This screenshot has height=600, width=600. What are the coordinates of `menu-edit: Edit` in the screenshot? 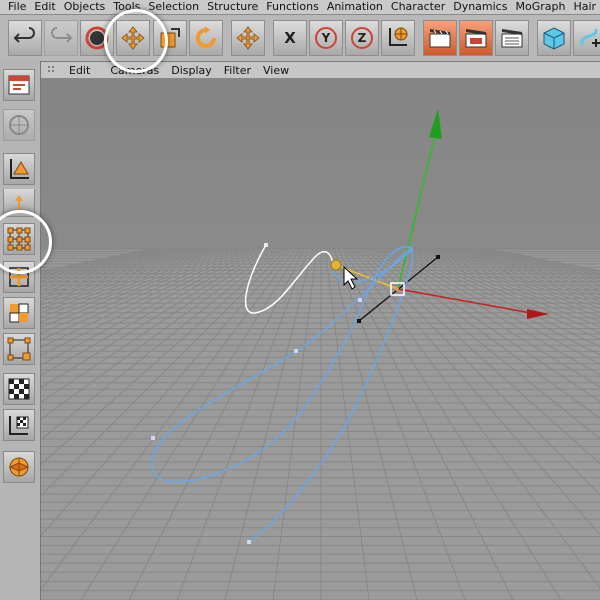 It's located at (40, 7).